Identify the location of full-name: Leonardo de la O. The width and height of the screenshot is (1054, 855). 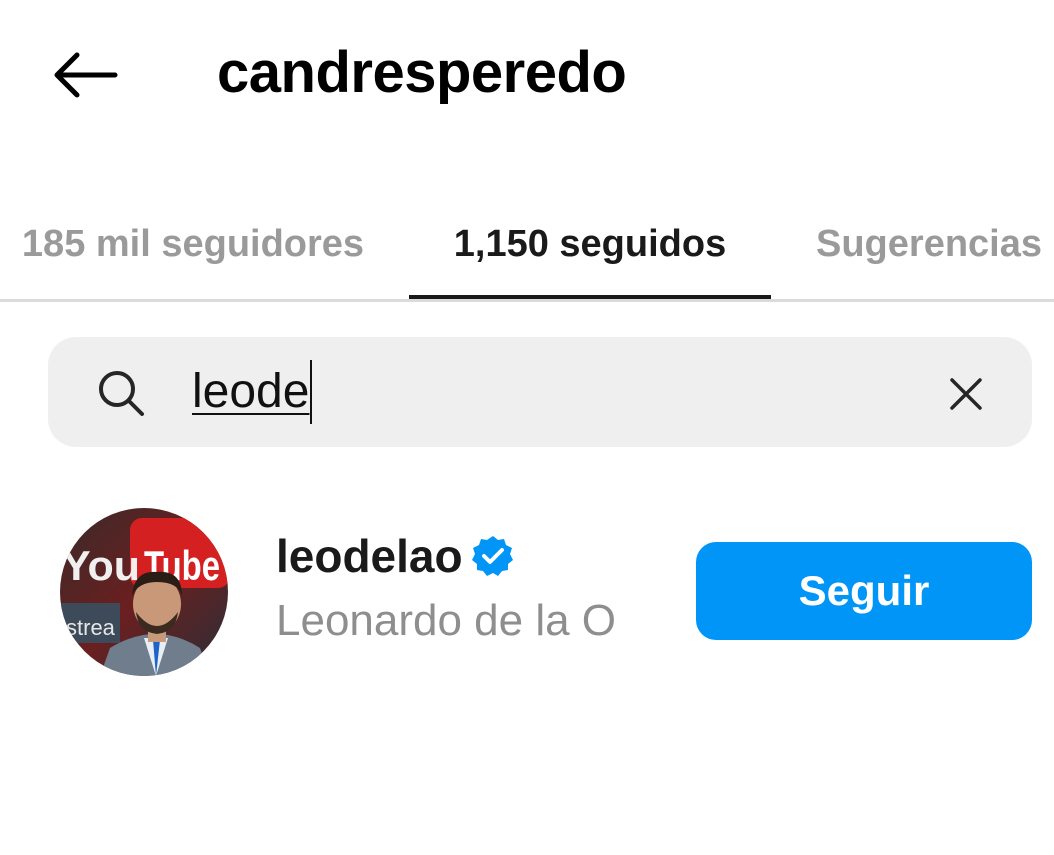
(446, 620).